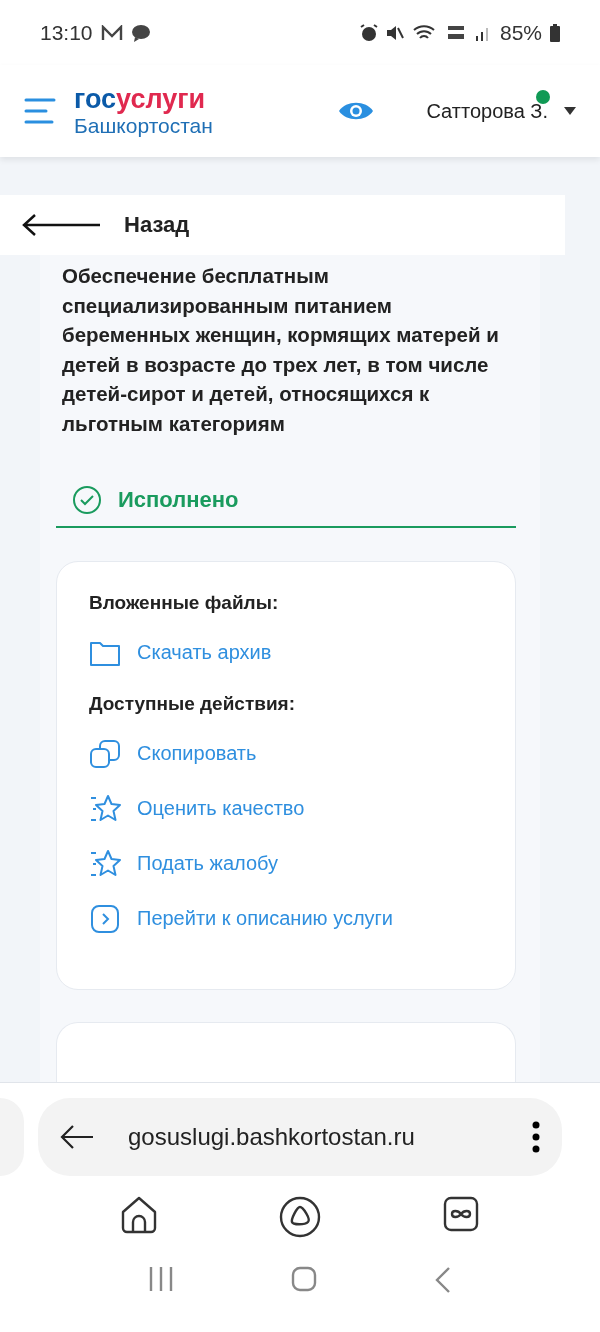 This screenshot has height=1332, width=600. I want to click on mute-icon, so click(394, 32).